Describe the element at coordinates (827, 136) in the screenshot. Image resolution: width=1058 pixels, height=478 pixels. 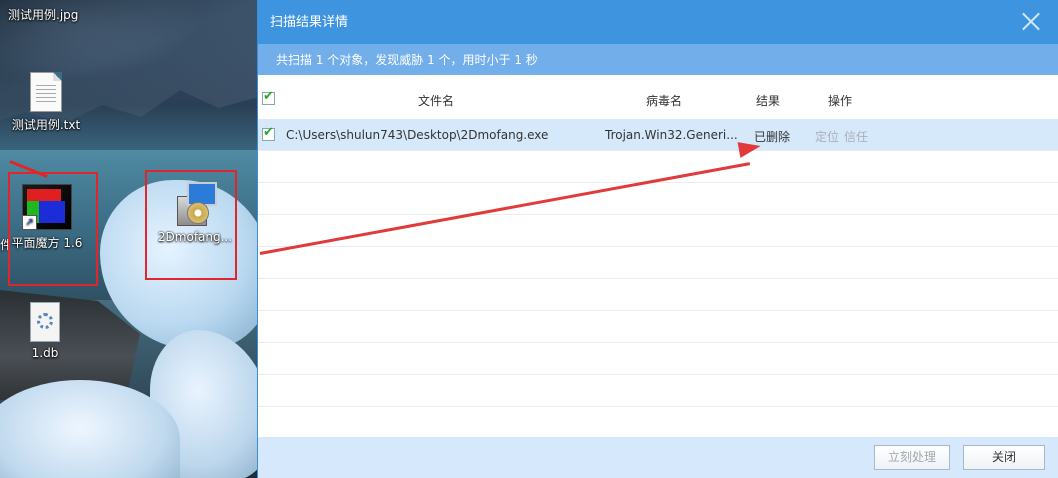
I see `locate-link: 定位` at that location.